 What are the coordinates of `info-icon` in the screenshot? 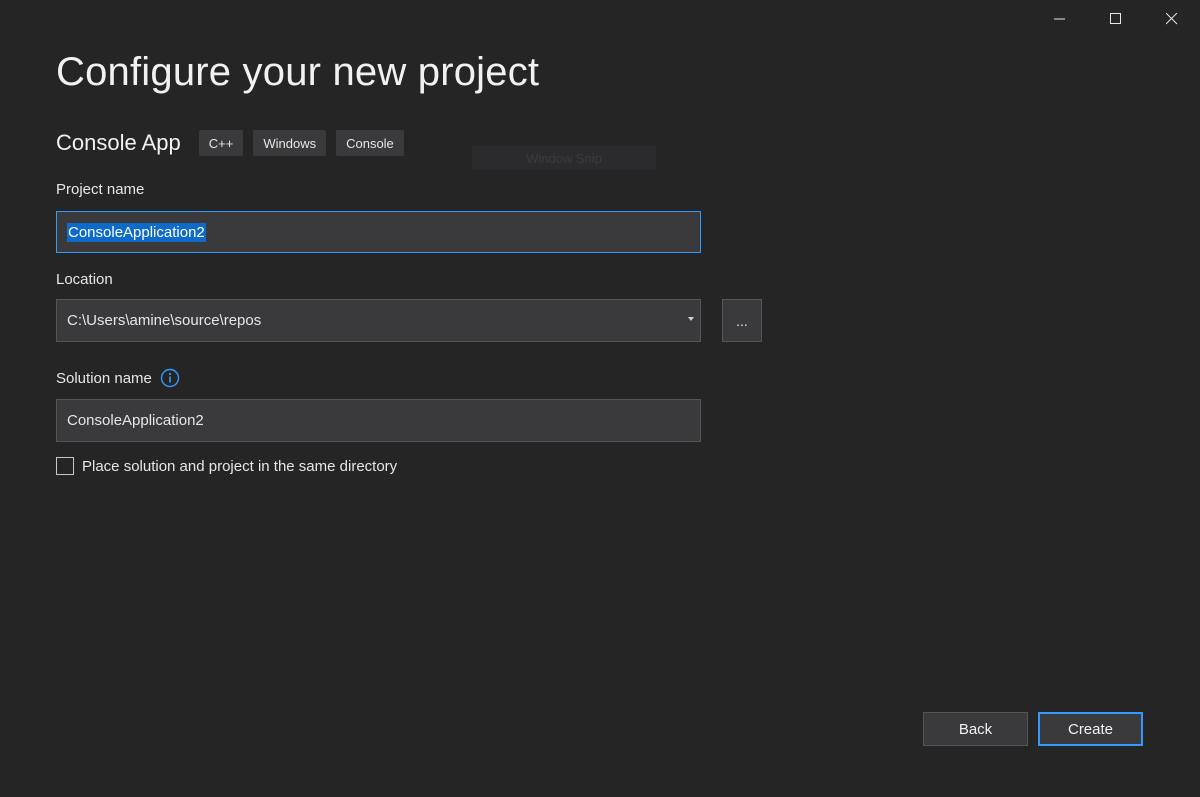 It's located at (170, 378).